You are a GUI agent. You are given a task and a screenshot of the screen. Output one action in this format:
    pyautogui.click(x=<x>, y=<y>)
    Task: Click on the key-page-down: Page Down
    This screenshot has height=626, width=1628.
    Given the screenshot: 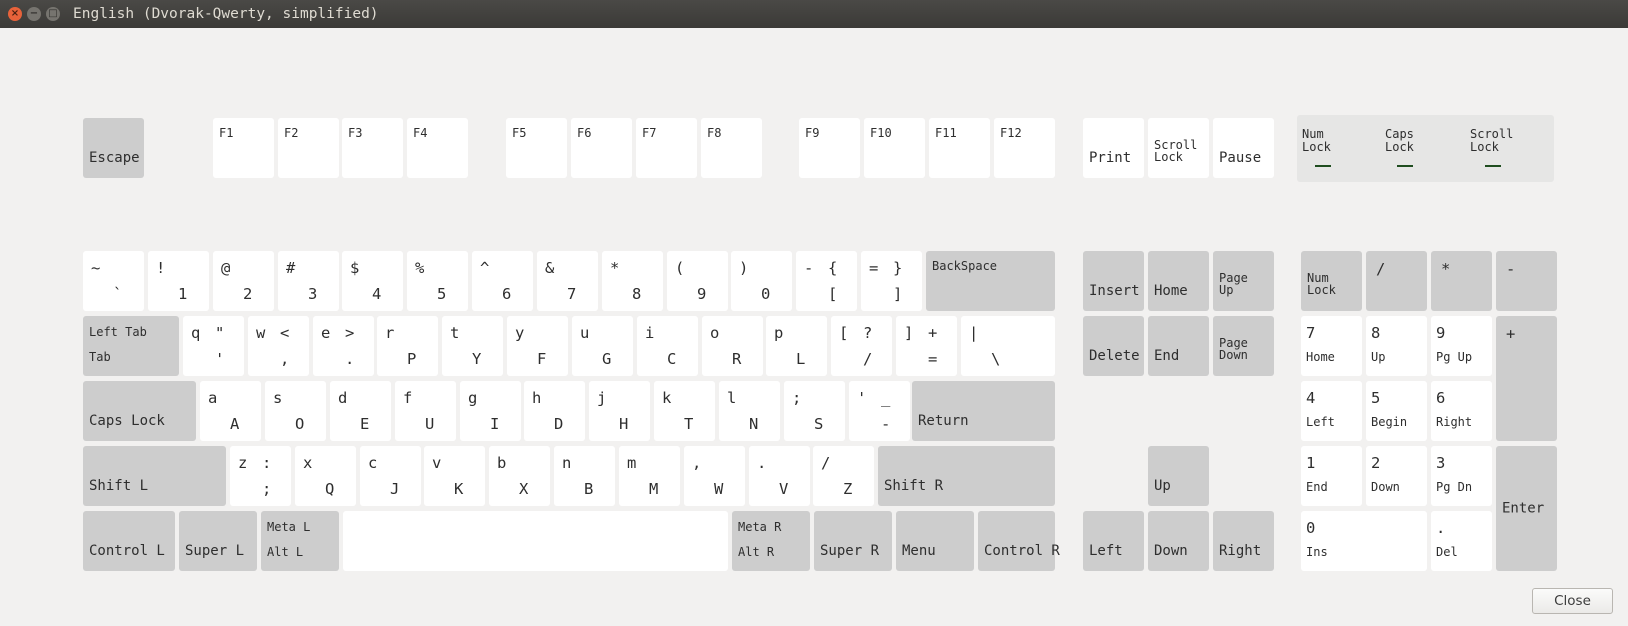 What is the action you would take?
    pyautogui.click(x=1243, y=346)
    